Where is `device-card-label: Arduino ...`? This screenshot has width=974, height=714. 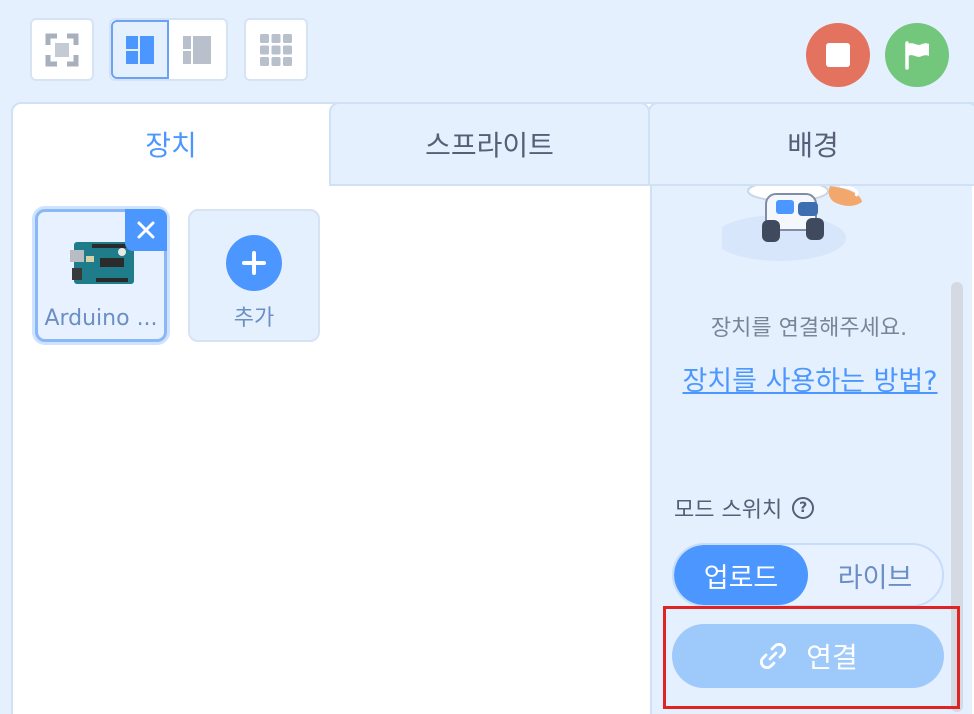
device-card-label: Arduino ... is located at coordinates (101, 318).